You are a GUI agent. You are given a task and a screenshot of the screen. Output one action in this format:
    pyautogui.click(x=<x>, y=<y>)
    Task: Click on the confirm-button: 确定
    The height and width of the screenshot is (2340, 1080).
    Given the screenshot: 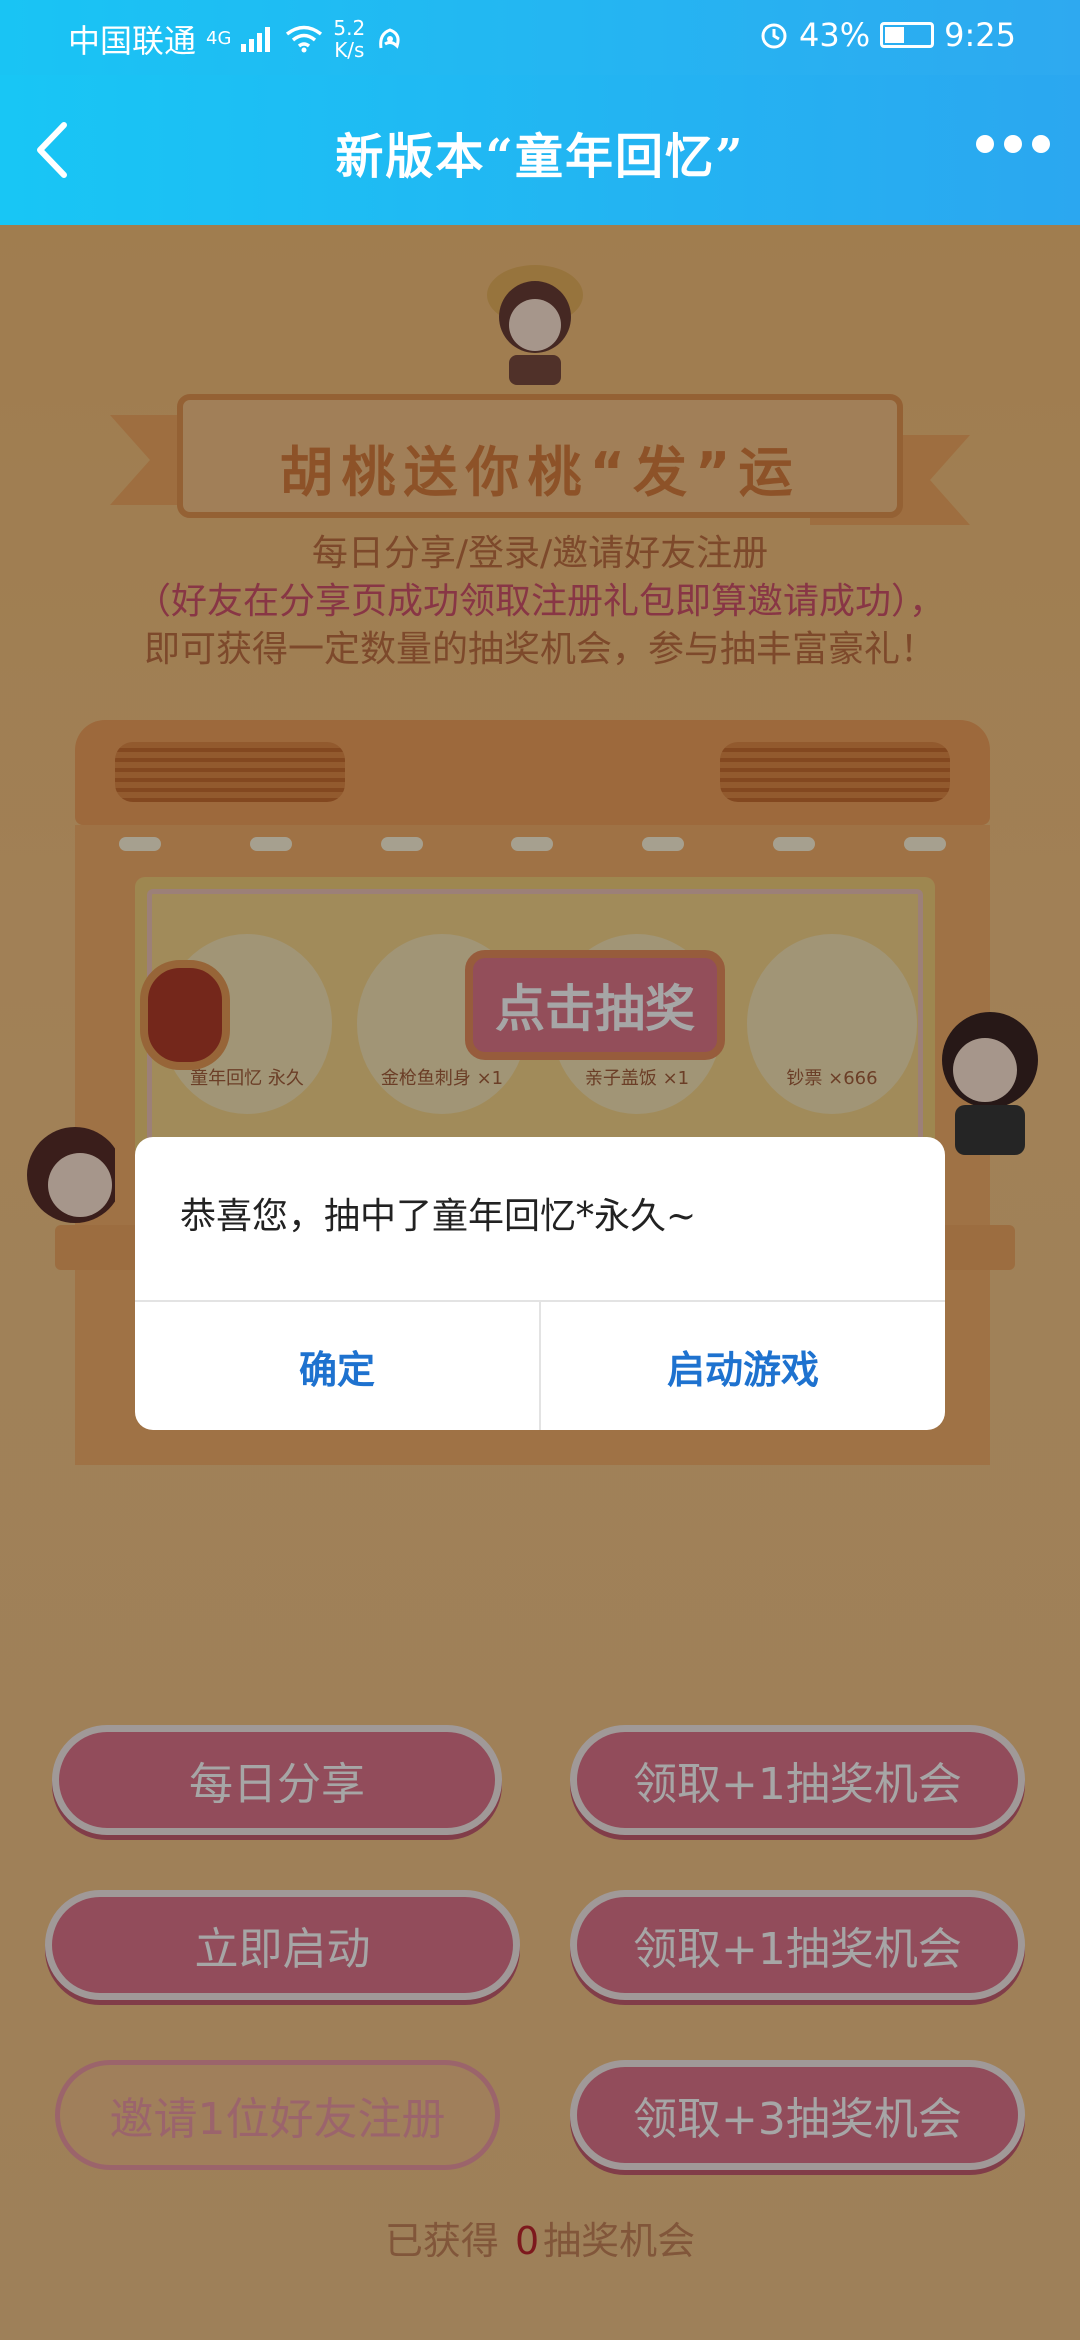 What is the action you would take?
    pyautogui.click(x=337, y=1366)
    